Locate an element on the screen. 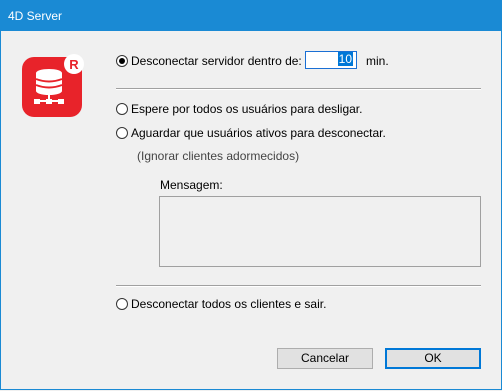  4d-server-icon: R is located at coordinates (53, 85).